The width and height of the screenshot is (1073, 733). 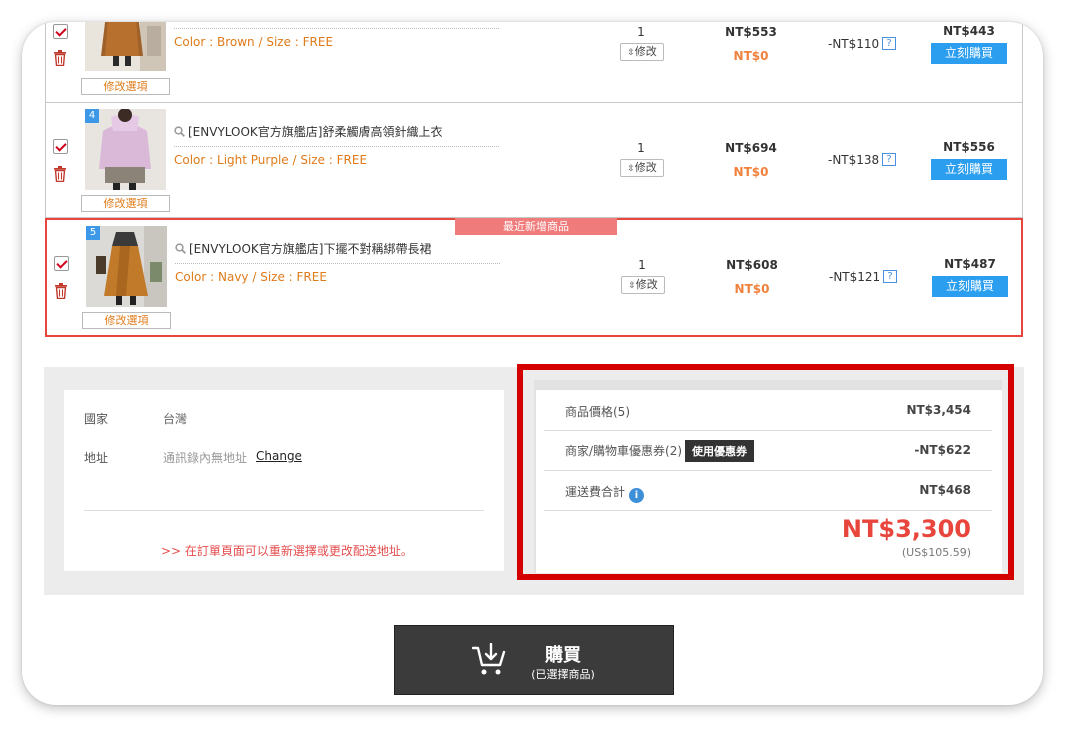 What do you see at coordinates (969, 147) in the screenshot?
I see `item-final-price: NT$556` at bounding box center [969, 147].